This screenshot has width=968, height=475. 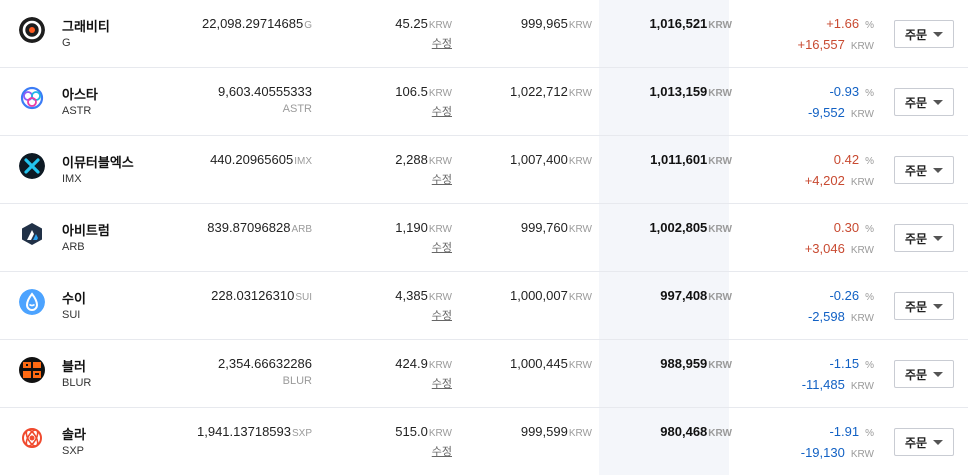 I want to click on buy-amount: 999,965KRW, so click(x=556, y=23).